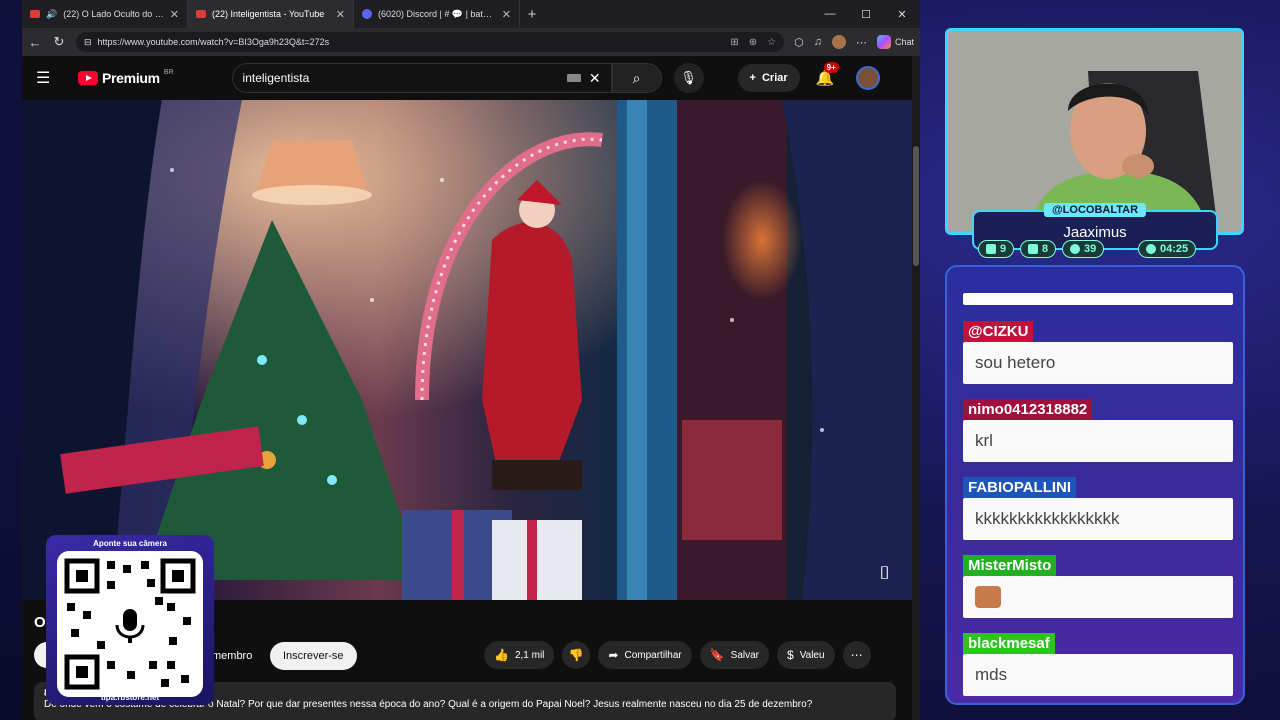 This screenshot has width=1280, height=720. I want to click on zoom-icon: ⊕, so click(753, 42).